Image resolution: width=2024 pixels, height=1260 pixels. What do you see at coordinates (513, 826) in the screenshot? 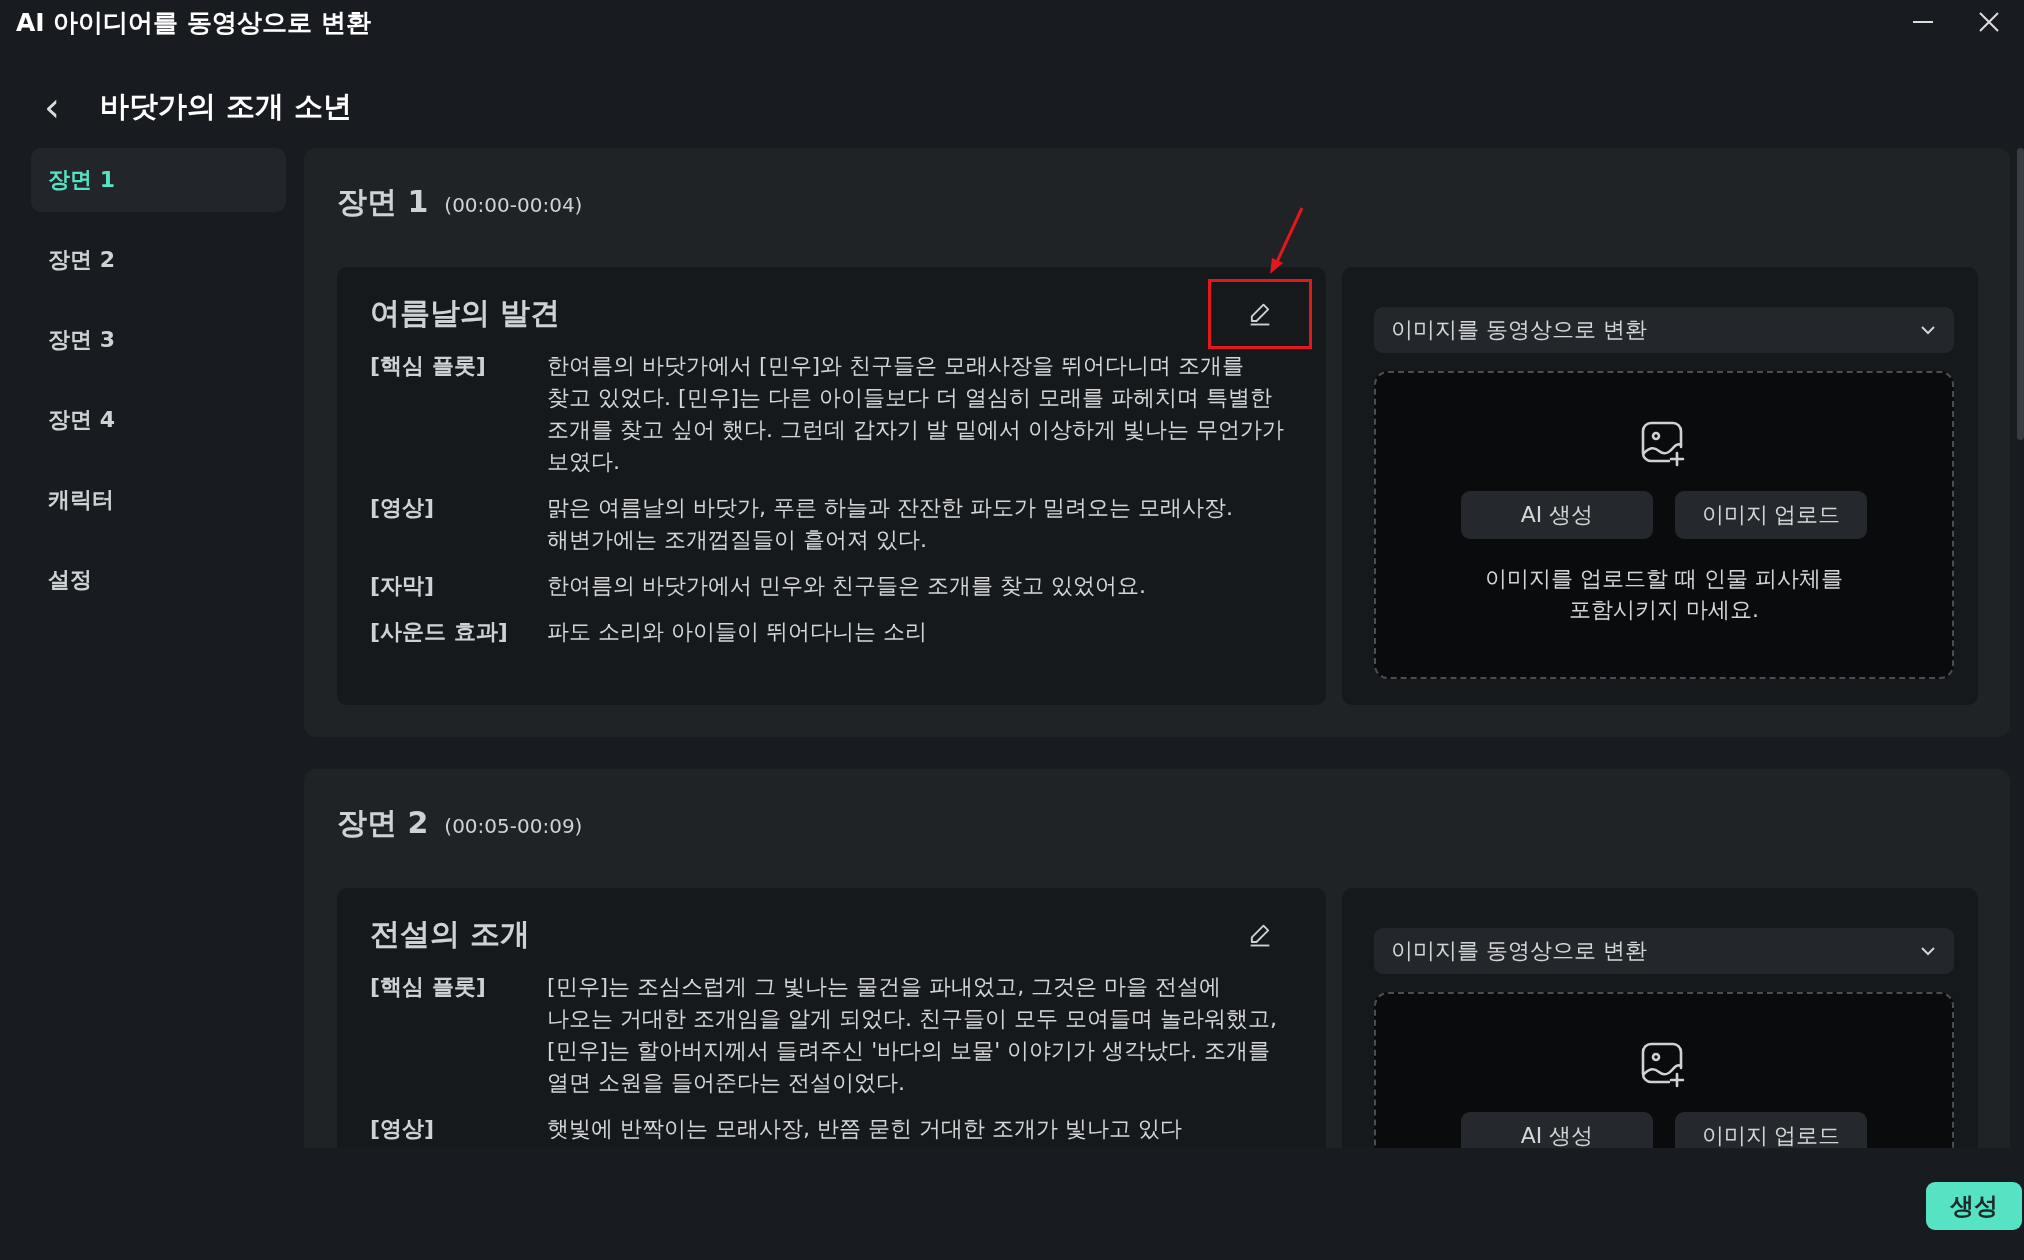
I see `scene-time: (00:05-00:09)` at bounding box center [513, 826].